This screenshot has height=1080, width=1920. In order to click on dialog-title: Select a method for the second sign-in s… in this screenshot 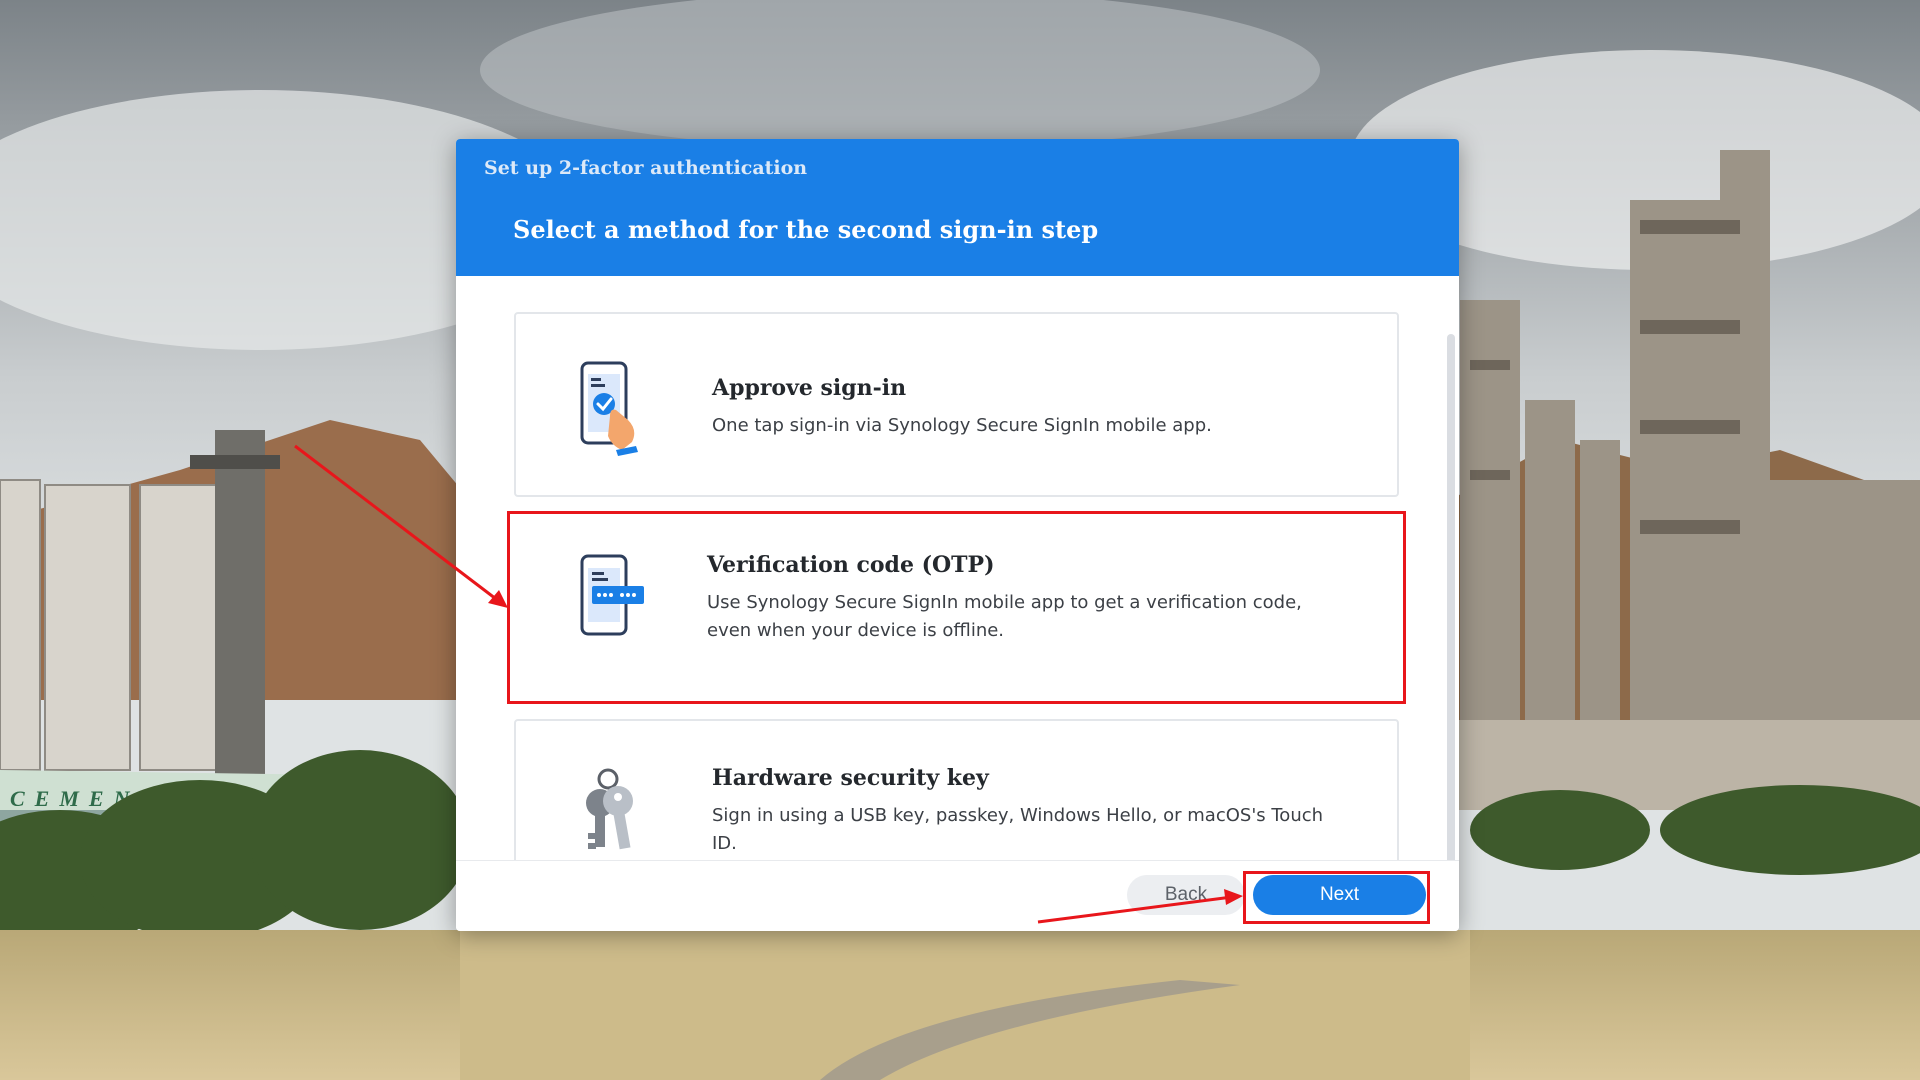, I will do `click(806, 229)`.